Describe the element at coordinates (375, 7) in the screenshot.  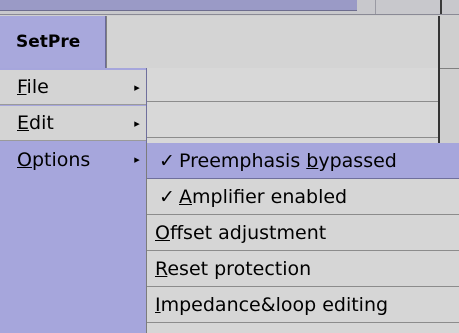
I see `title-divider` at that location.